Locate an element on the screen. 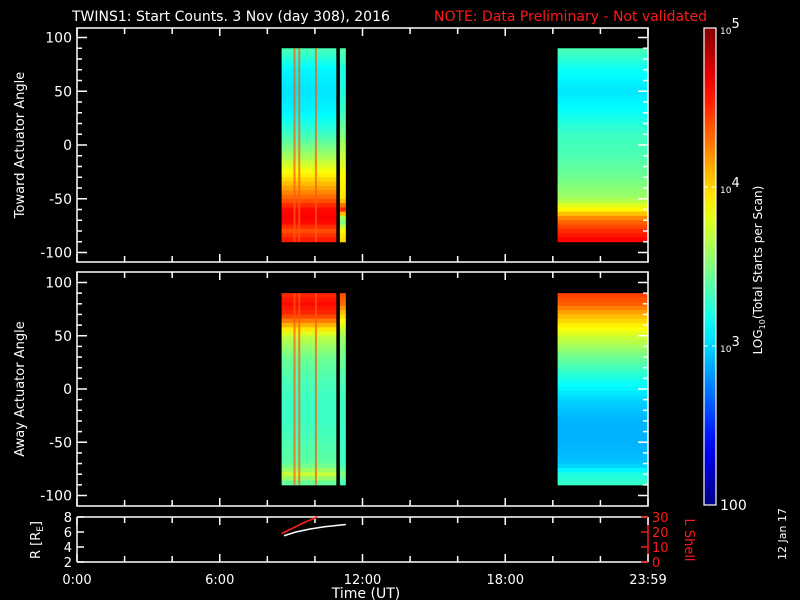 The height and width of the screenshot is (600, 800). y2-tick-label: 0 is located at coordinates (656, 563).